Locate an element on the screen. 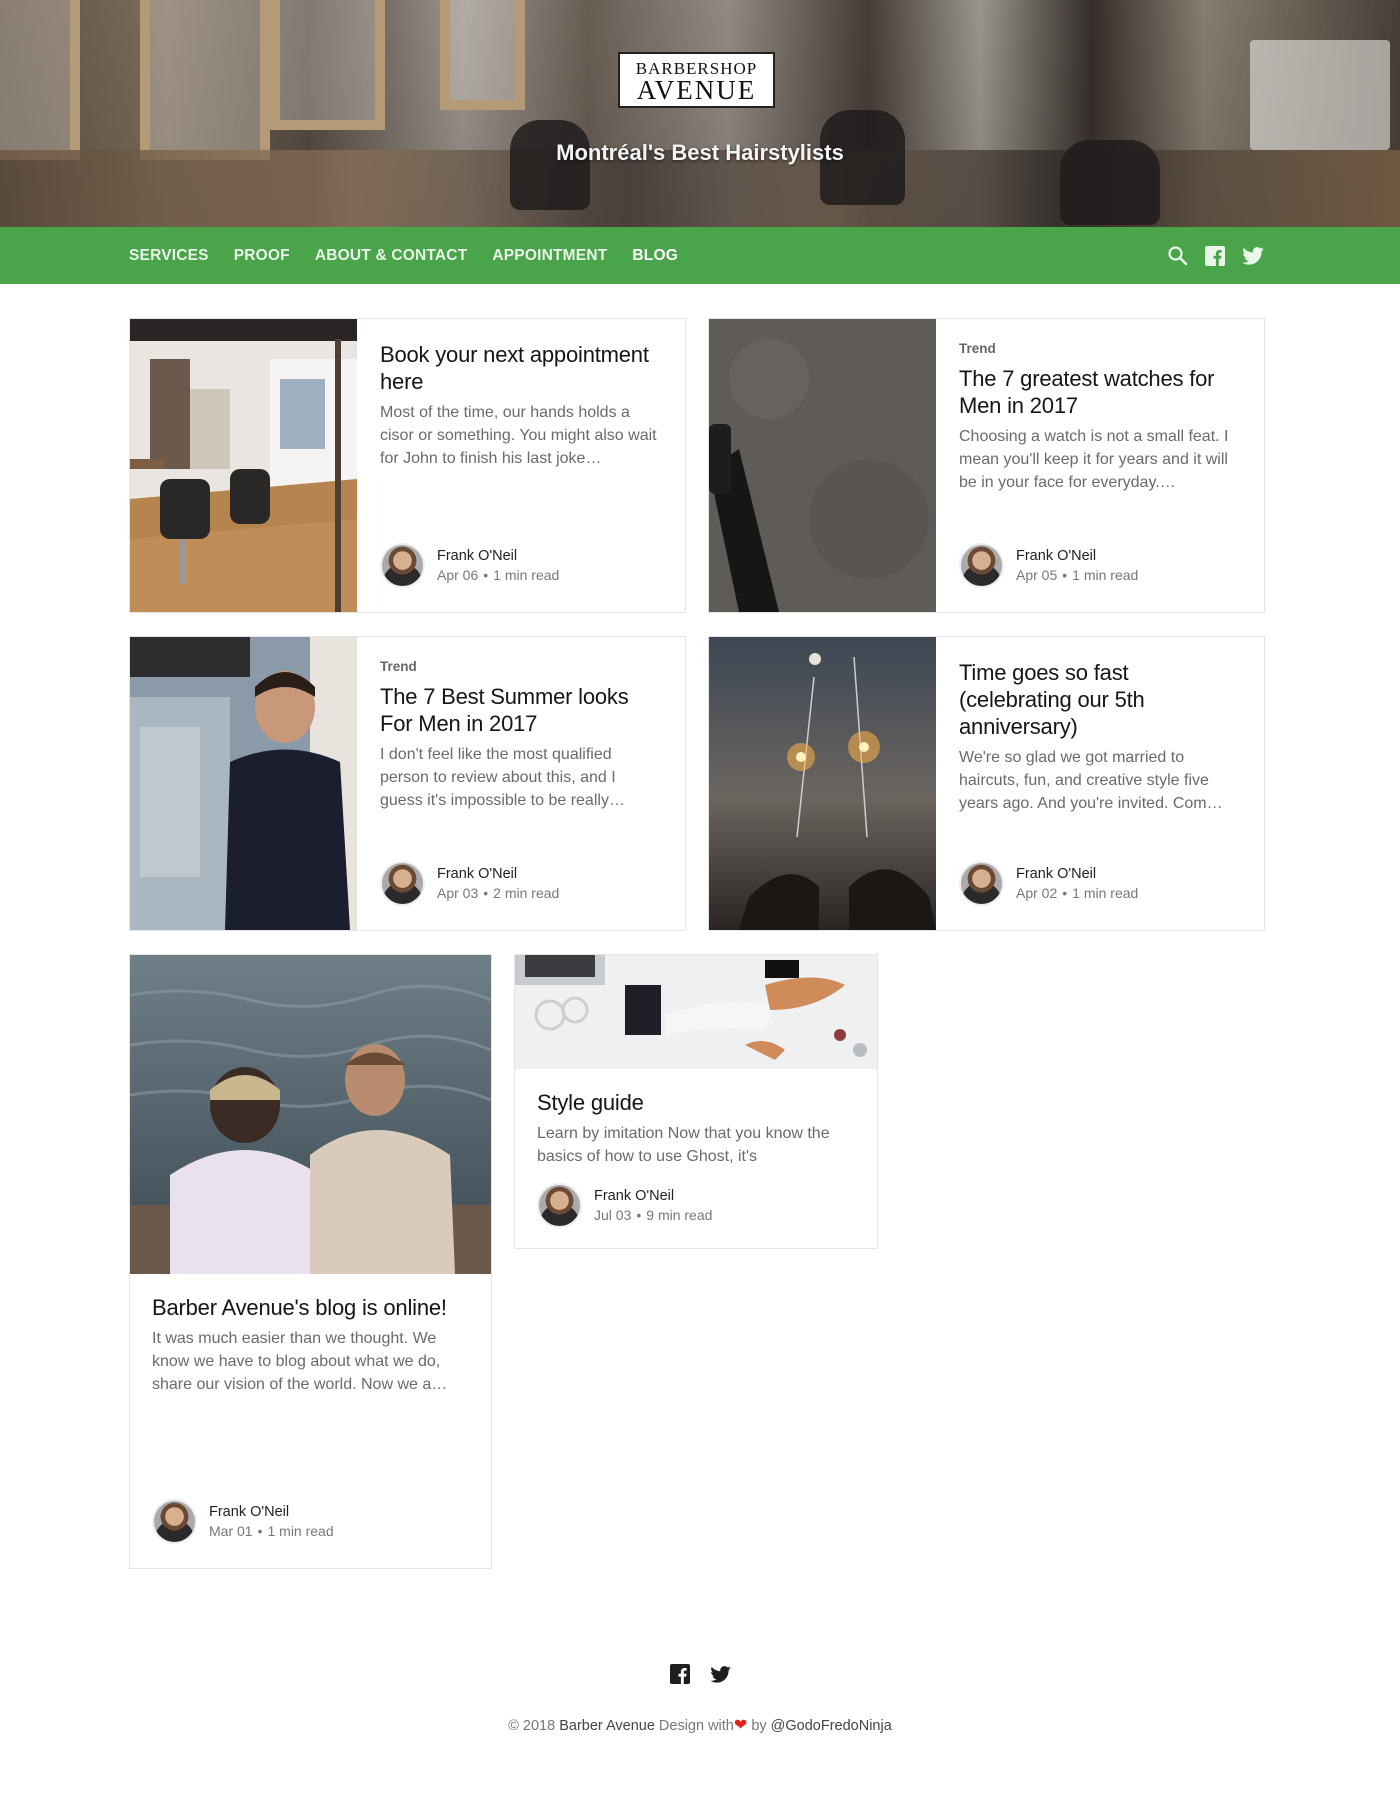 The height and width of the screenshot is (1813, 1400). footer-brand-link: Barber Avenue is located at coordinates (607, 1726).